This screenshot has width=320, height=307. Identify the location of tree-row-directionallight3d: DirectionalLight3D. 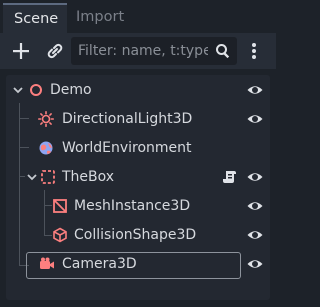
(138, 119).